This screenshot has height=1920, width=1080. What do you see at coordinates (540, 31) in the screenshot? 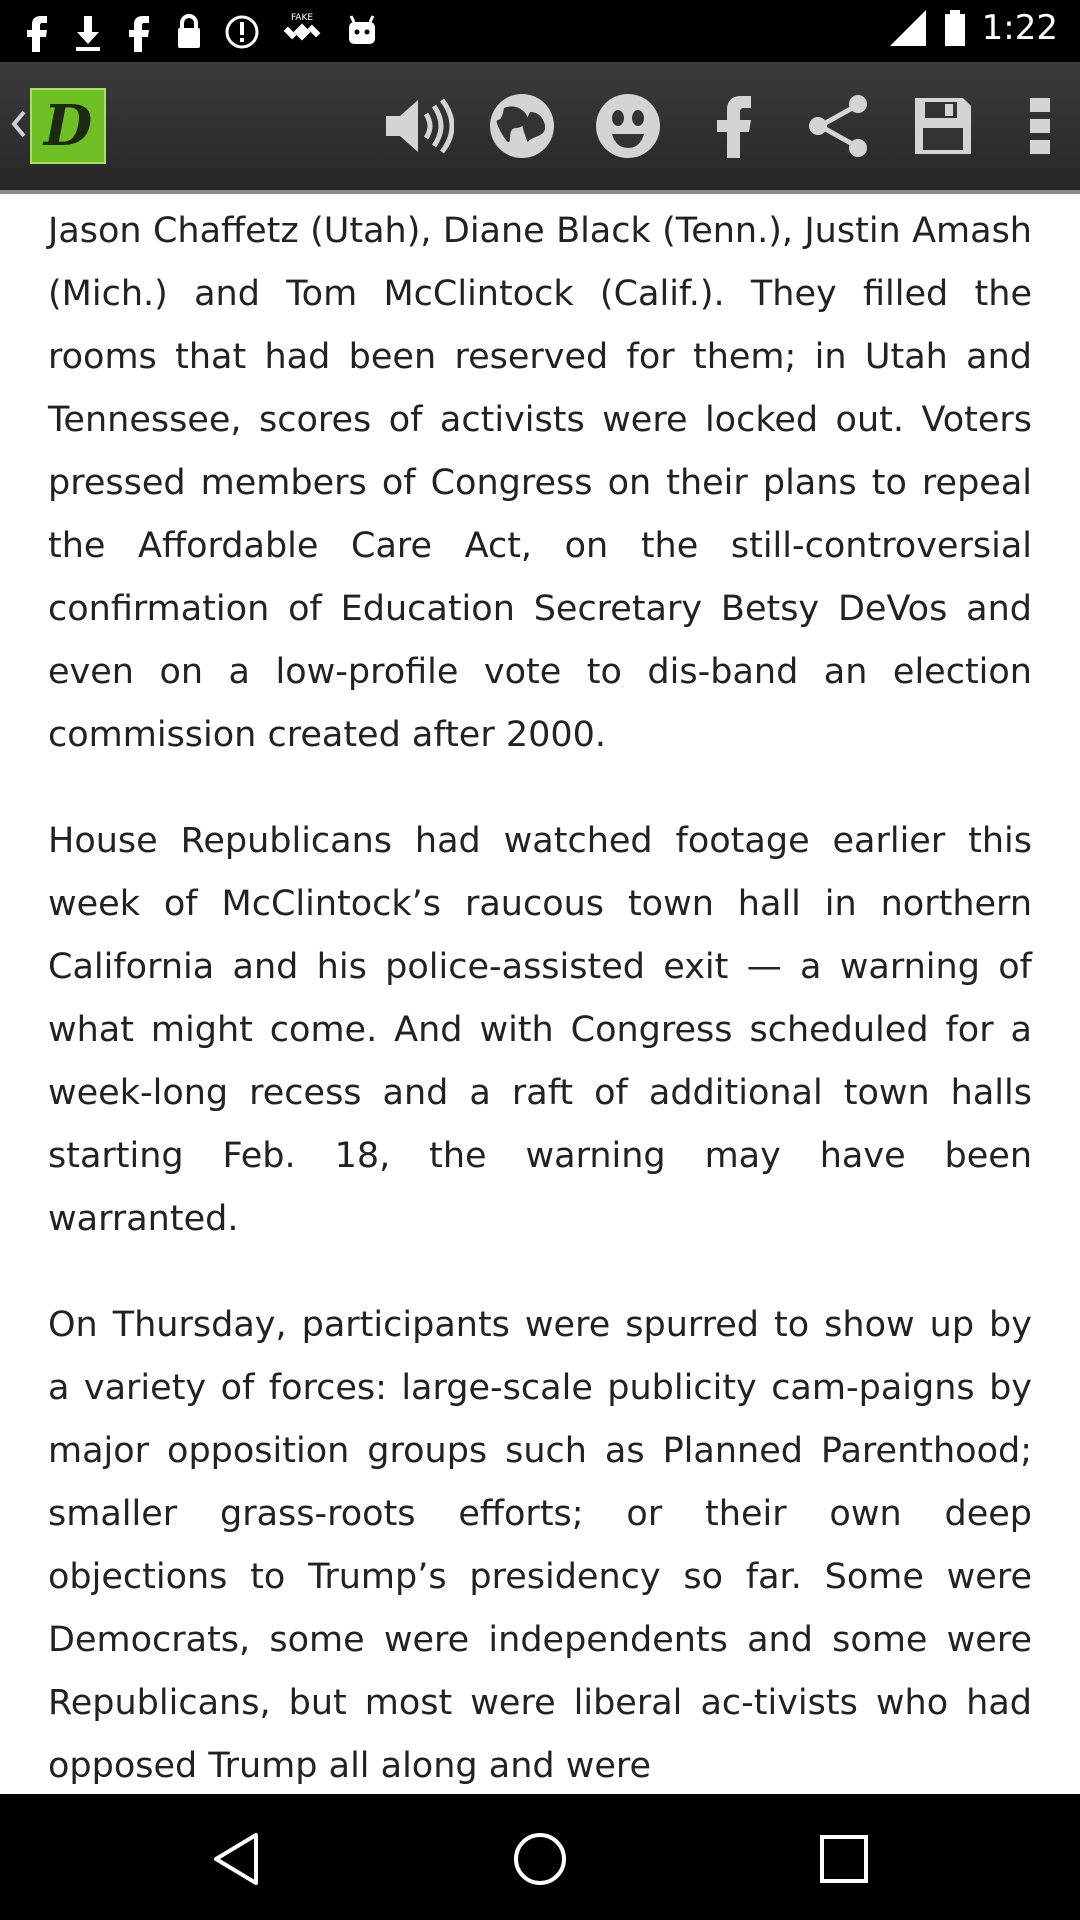
I see `status-bar: FAKE 1:22` at bounding box center [540, 31].